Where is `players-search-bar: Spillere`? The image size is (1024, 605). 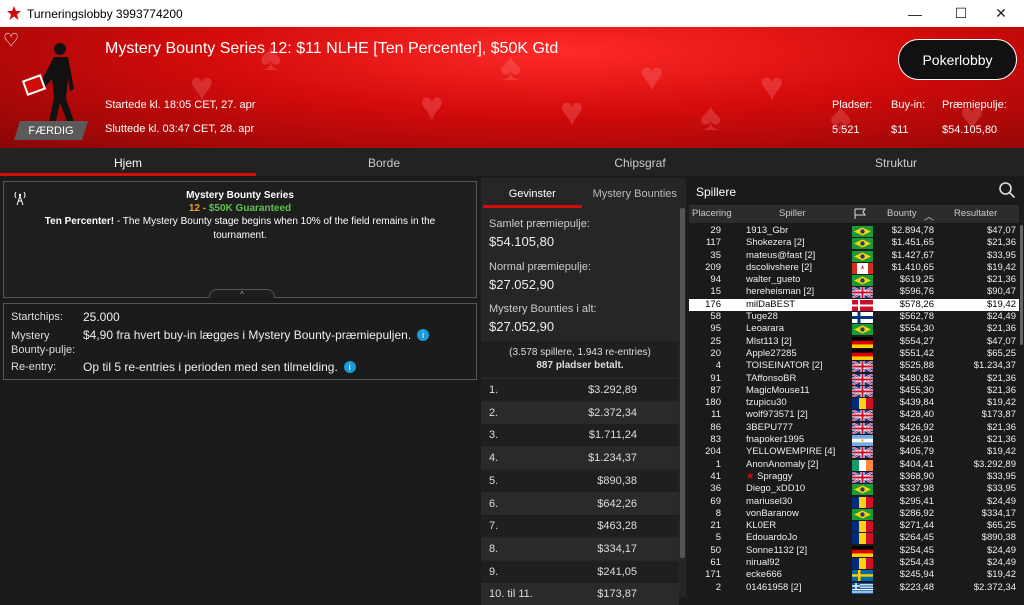
players-search-bar: Spillere is located at coordinates (856, 191).